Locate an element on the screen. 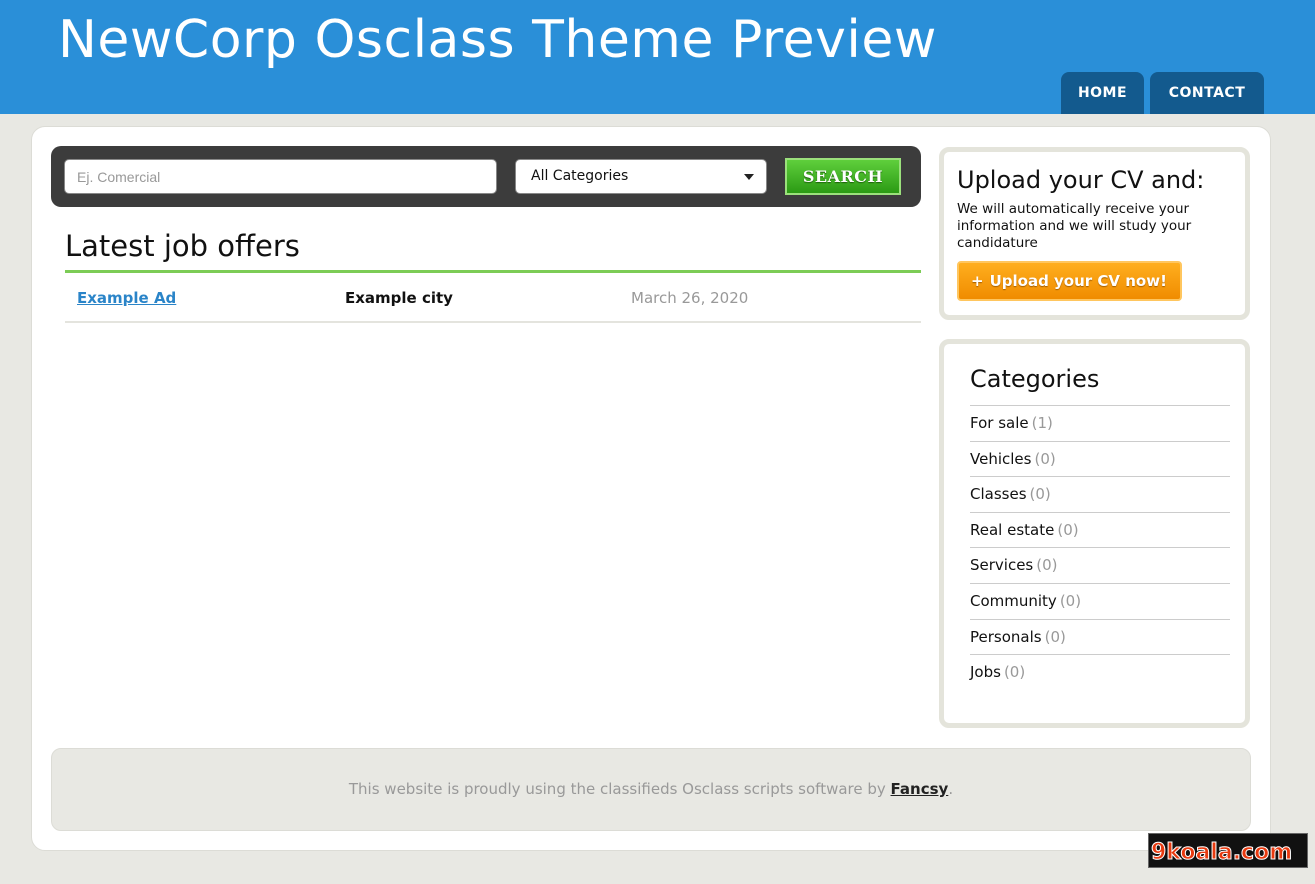 The height and width of the screenshot is (884, 1315). category-name: Real estate is located at coordinates (1012, 529).